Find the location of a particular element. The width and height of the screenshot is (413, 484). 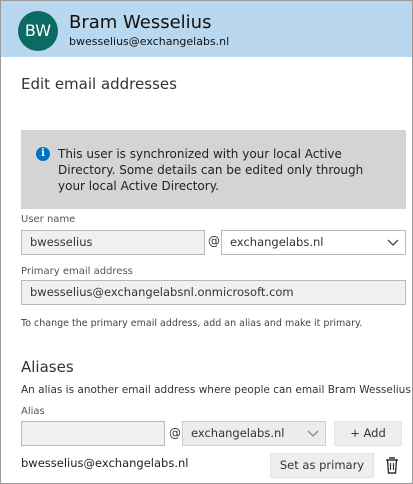

avatar: BW is located at coordinates (38, 31).